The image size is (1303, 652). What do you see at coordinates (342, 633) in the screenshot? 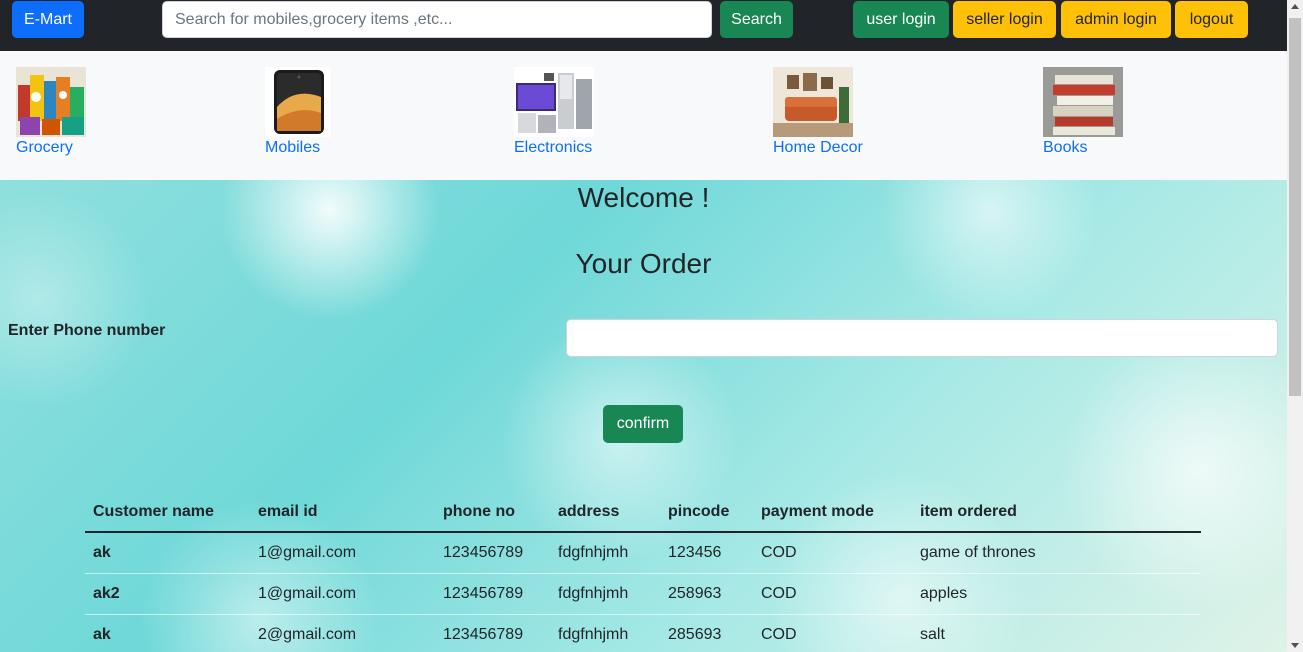
I see `cell-email: 2@gmail.com` at bounding box center [342, 633].